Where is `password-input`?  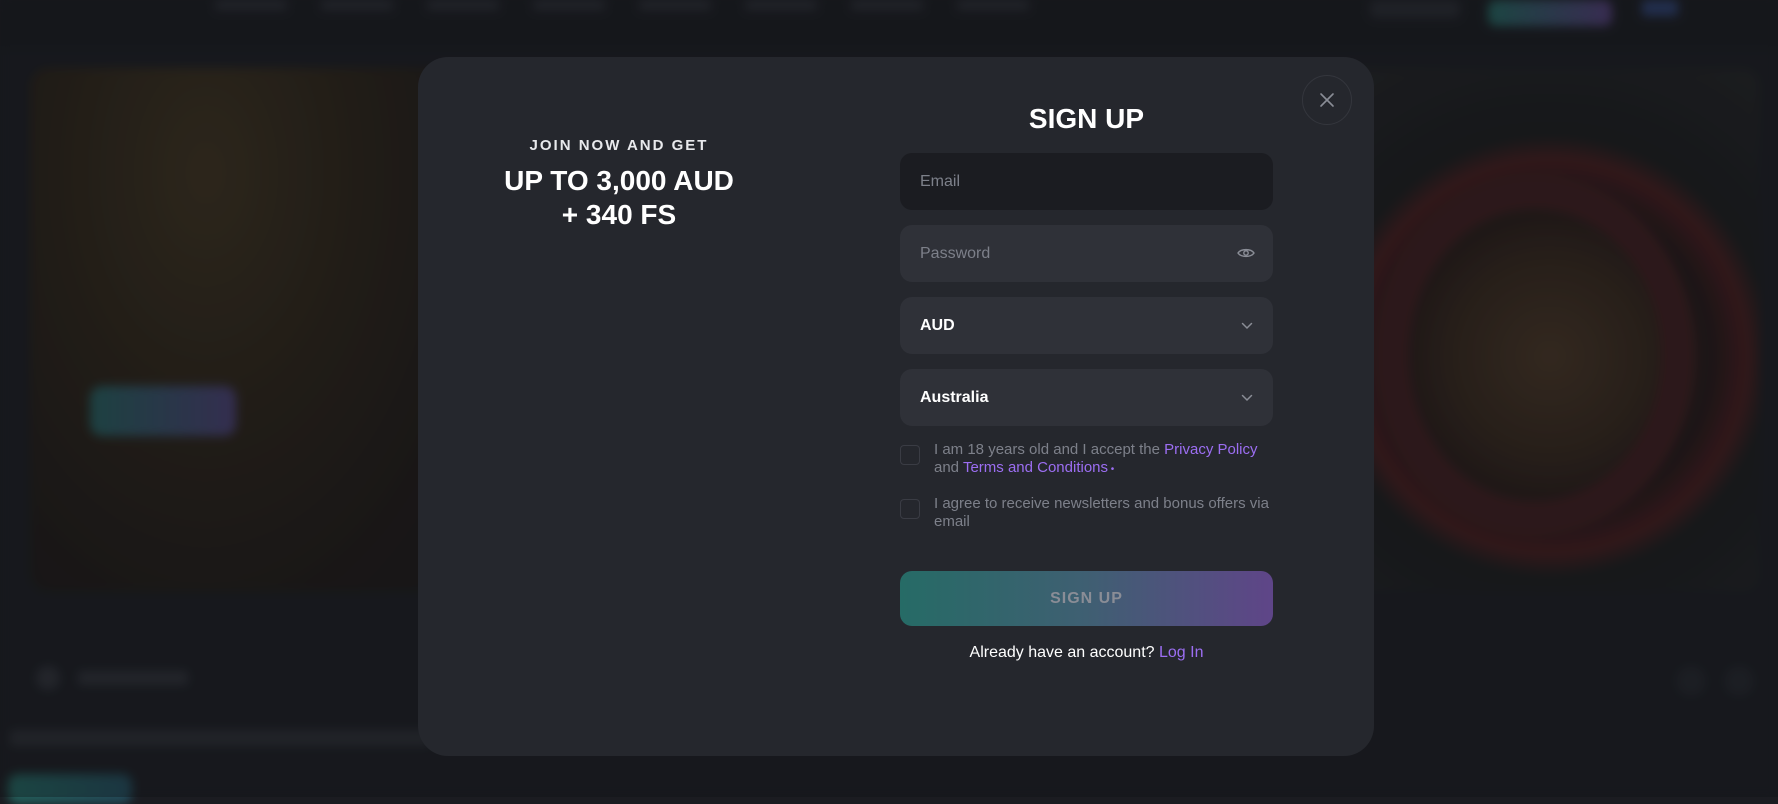
password-input is located at coordinates (1086, 254).